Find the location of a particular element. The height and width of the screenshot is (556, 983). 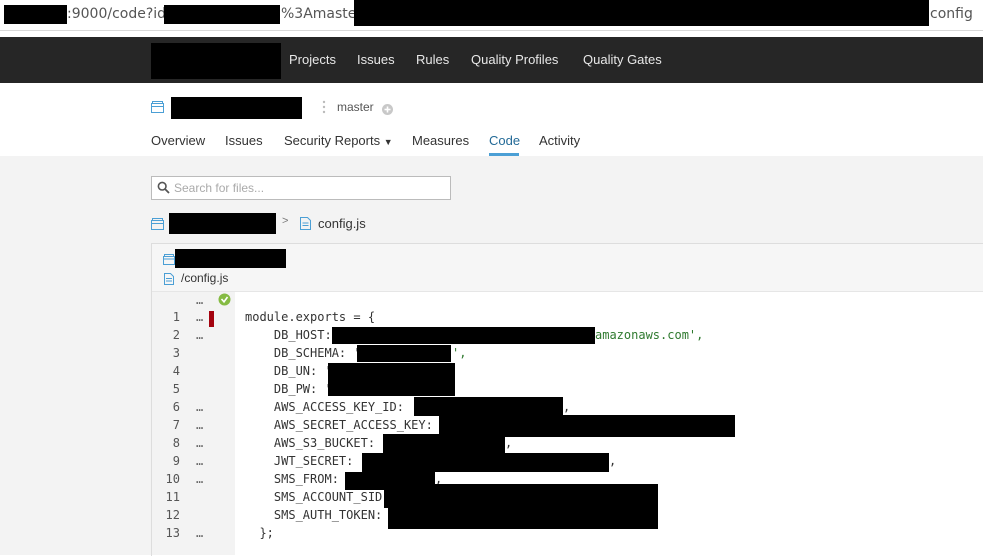

tab-security-reports-label: Security Reports is located at coordinates (332, 140).